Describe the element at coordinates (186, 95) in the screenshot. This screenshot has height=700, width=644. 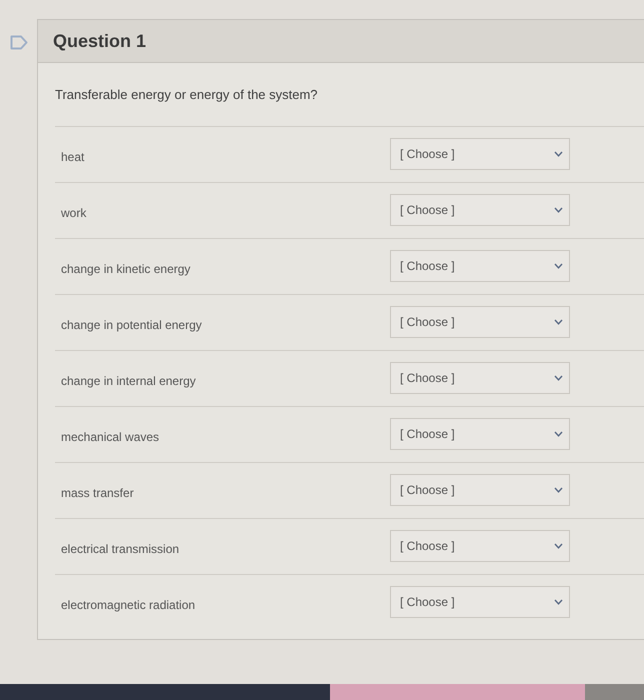
I see `question-prompt: Transferable energy or energy of the system?` at that location.